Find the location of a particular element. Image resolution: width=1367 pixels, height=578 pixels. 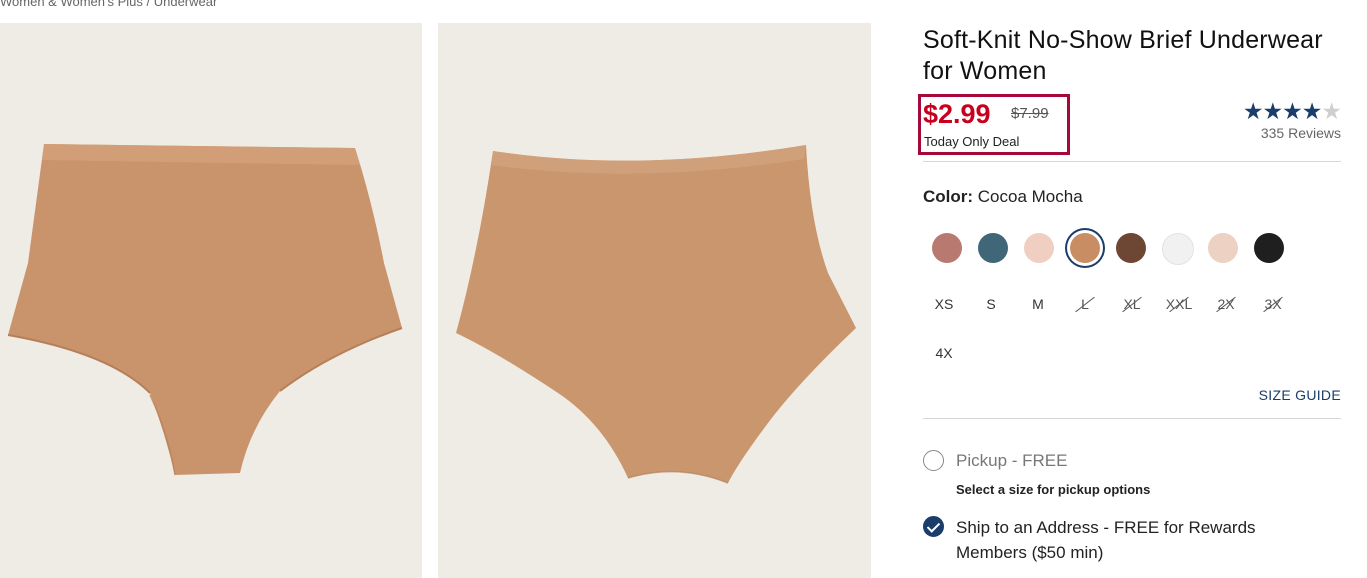

size-guide-link: SIZE GUIDE is located at coordinates (1300, 395).